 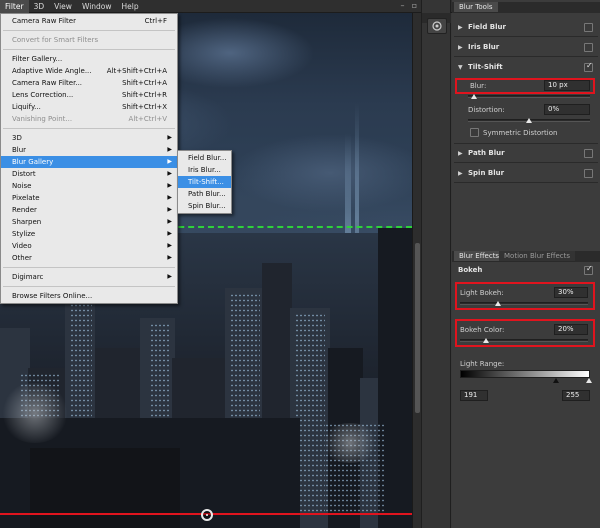 I want to click on menu-item-convert-smart-filters: Convert for Smart Filters, so click(x=89, y=40).